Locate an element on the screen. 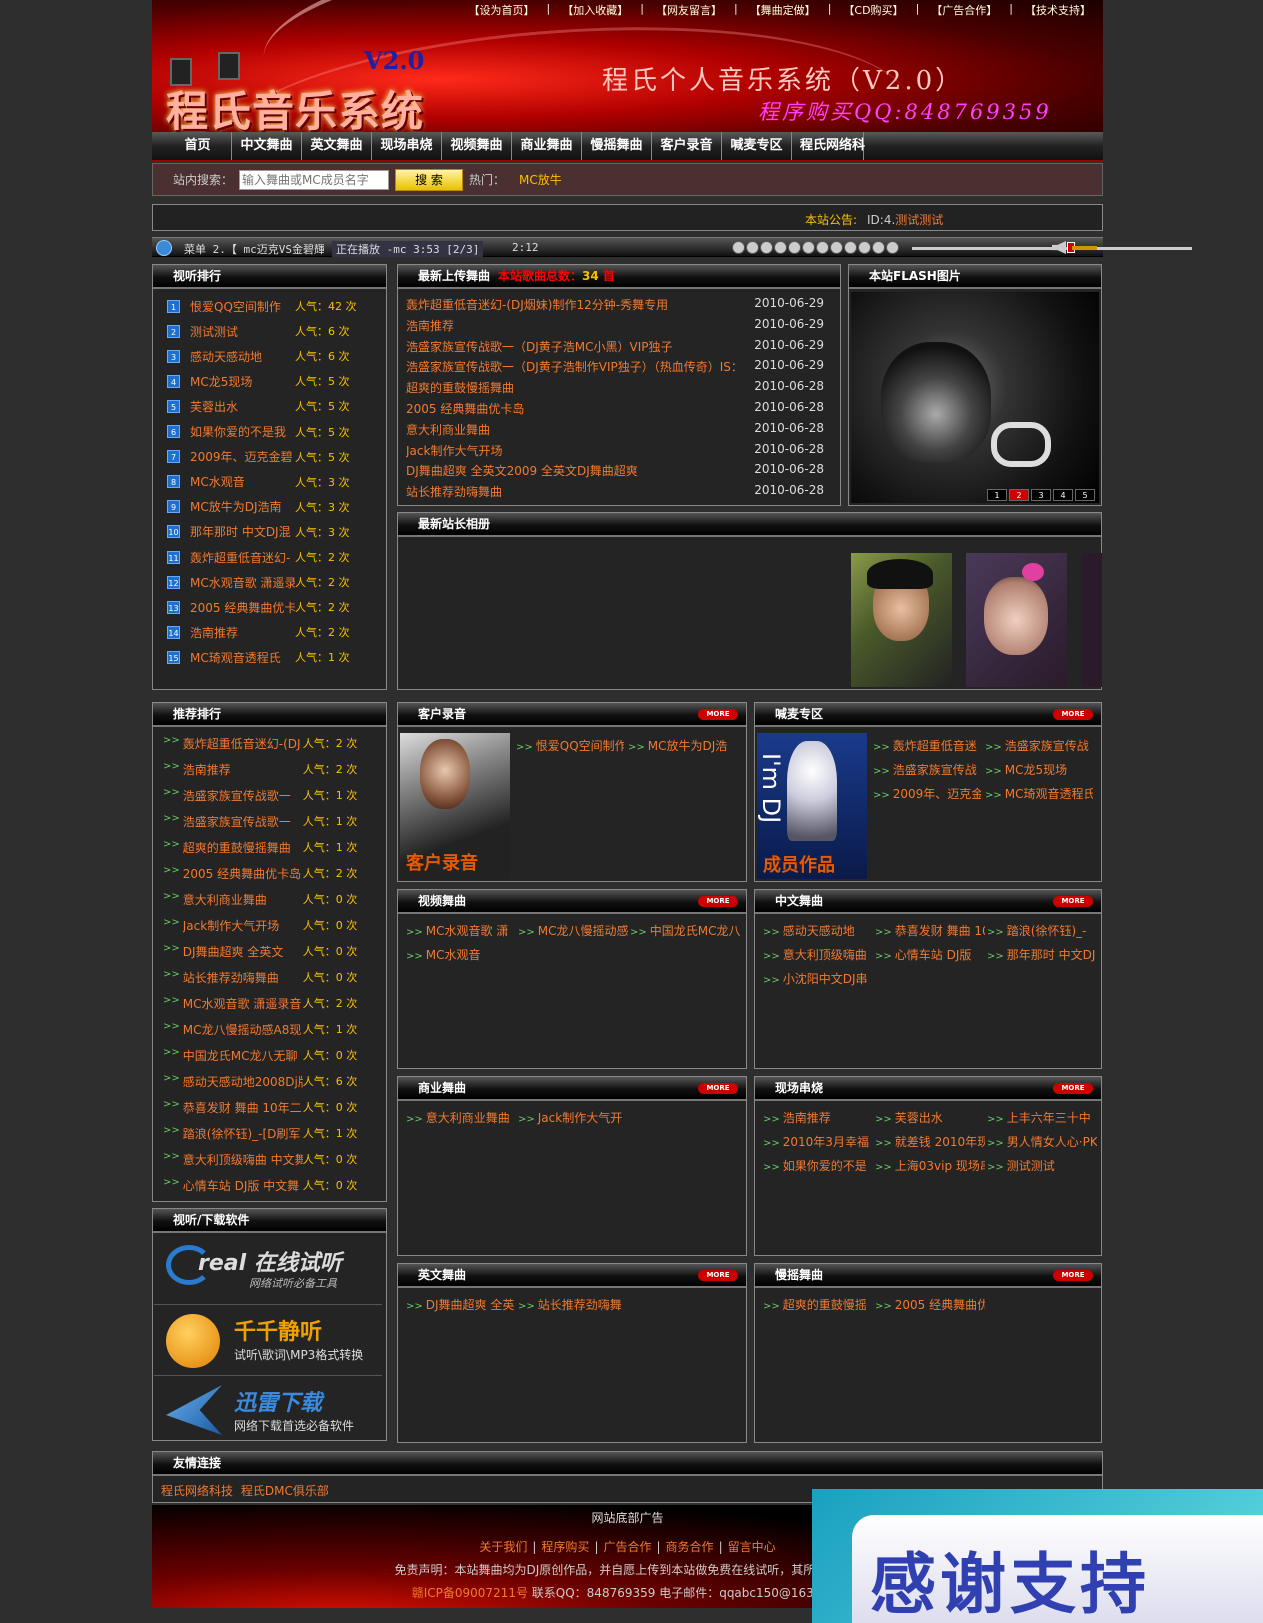  section-link: >> 小沈阳中文DJ串 is located at coordinates (818, 978).